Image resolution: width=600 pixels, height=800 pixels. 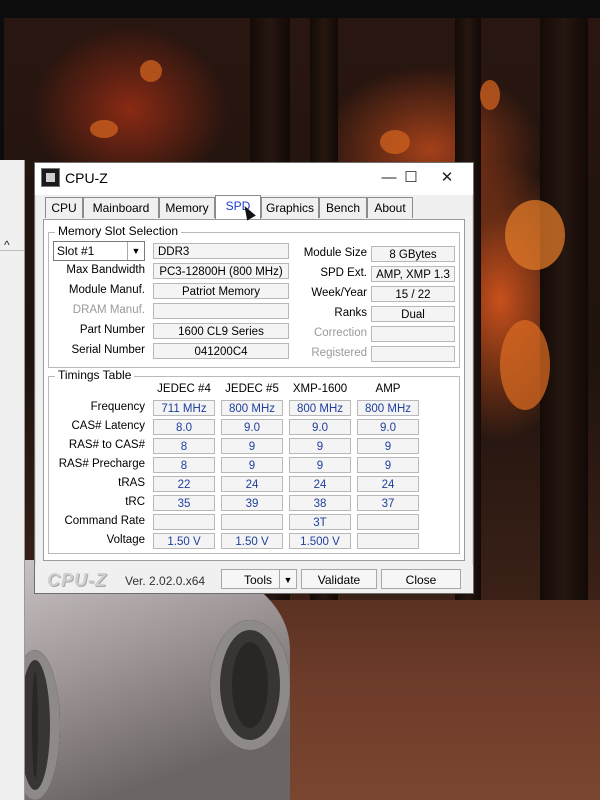 What do you see at coordinates (118, 231) in the screenshot?
I see `group-title: Memory Slot Selection` at bounding box center [118, 231].